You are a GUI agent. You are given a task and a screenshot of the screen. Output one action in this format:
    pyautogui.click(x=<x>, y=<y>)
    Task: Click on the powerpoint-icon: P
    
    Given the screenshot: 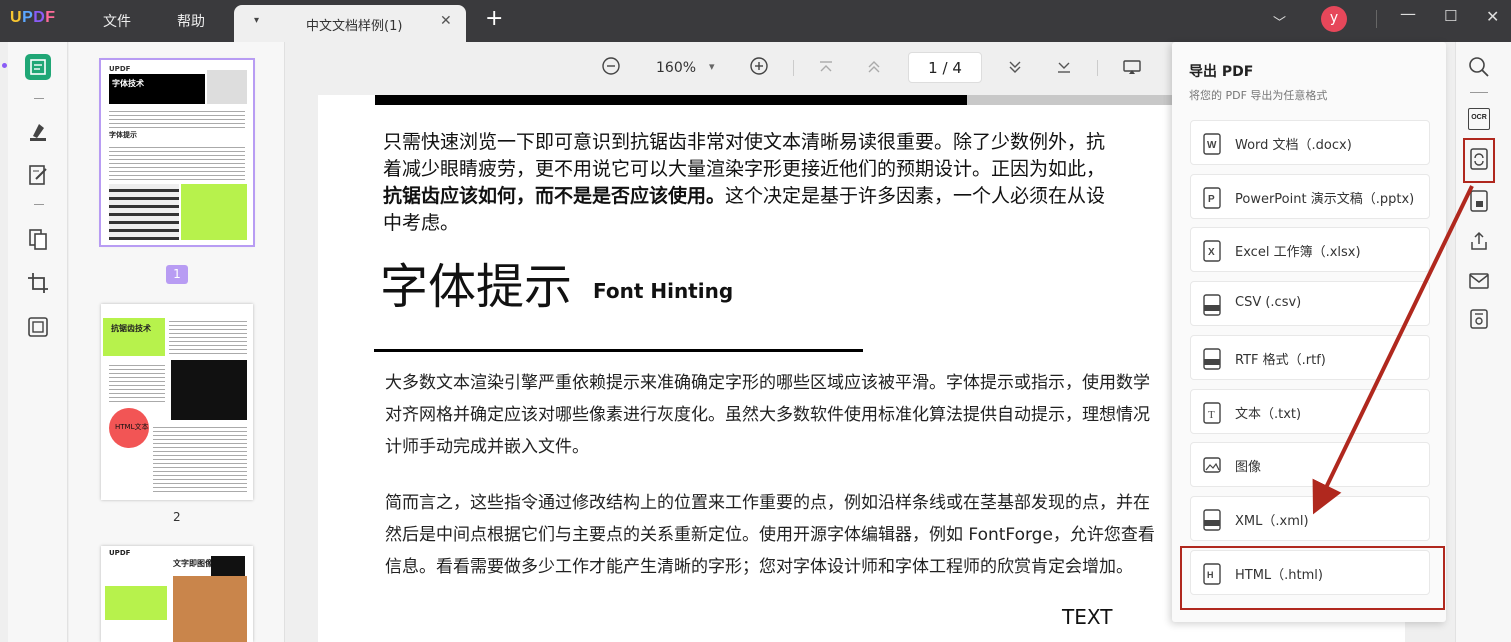 What is the action you would take?
    pyautogui.click(x=1212, y=198)
    